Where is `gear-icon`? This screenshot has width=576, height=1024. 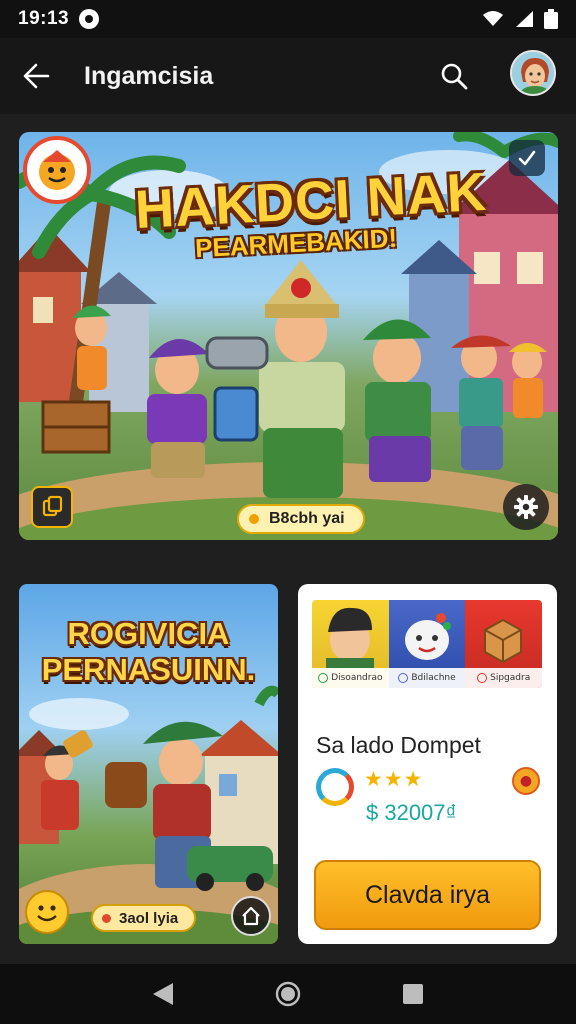 gear-icon is located at coordinates (526, 507).